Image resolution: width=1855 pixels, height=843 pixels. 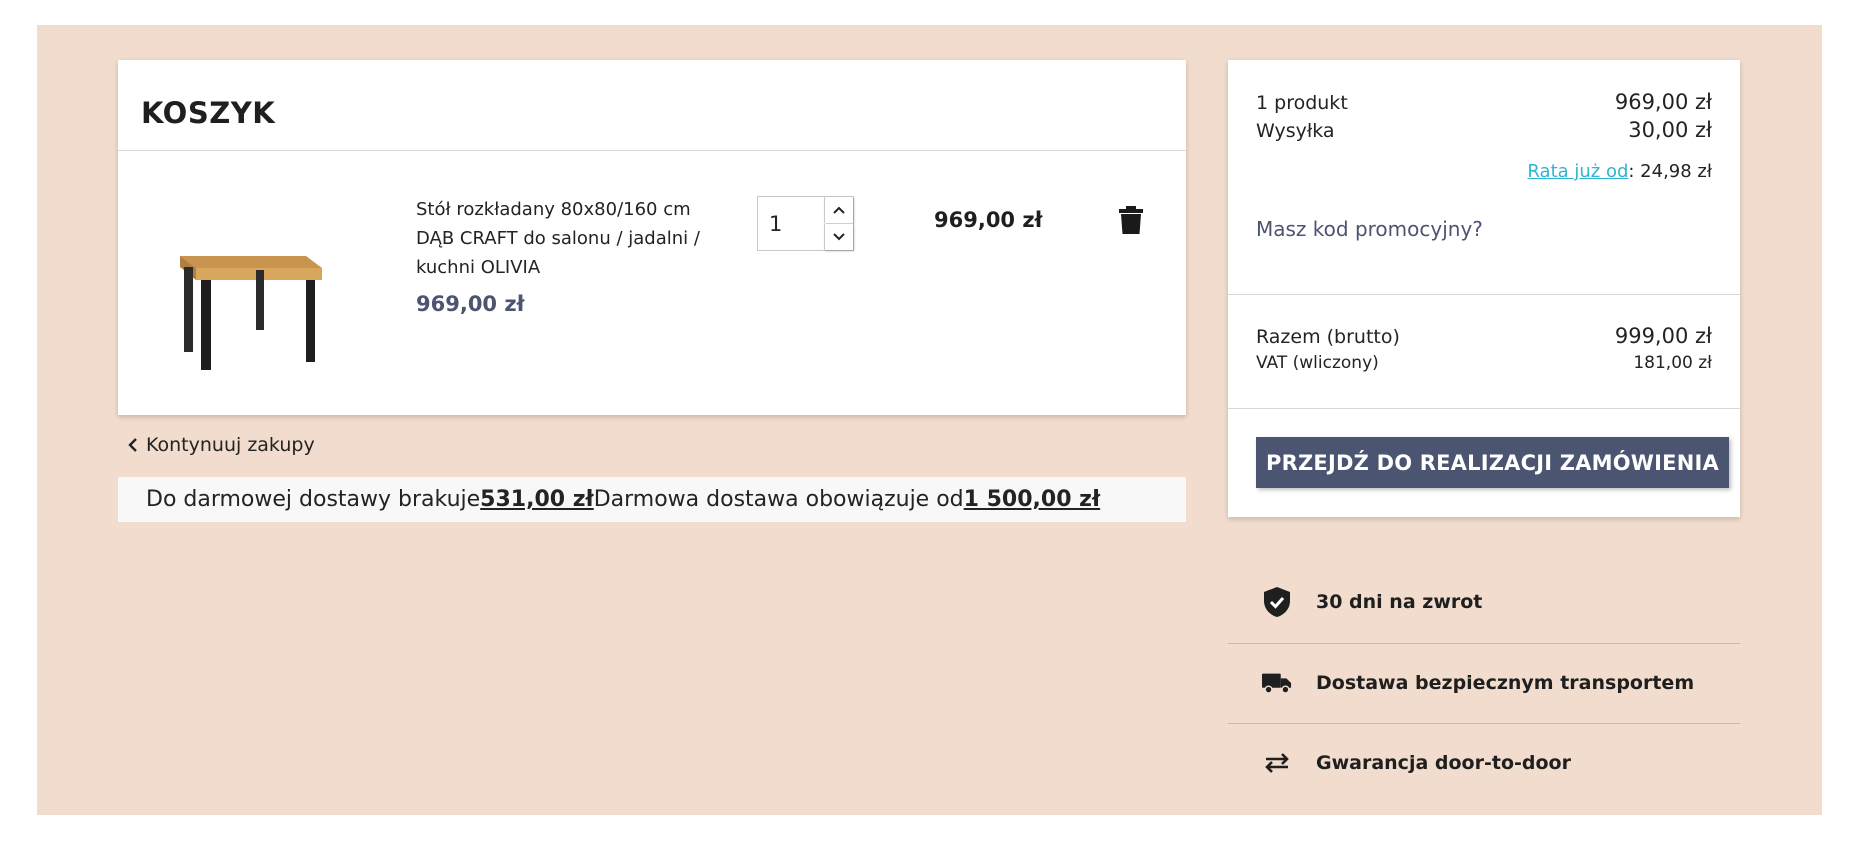 What do you see at coordinates (1484, 602) in the screenshot?
I see `reassurance-item: 30 dni na zwrot` at bounding box center [1484, 602].